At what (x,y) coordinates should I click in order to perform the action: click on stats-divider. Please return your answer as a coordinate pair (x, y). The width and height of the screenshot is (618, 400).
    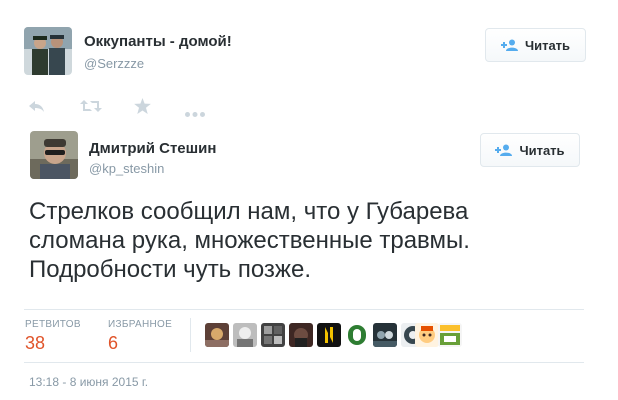
    Looking at the image, I should click on (190, 335).